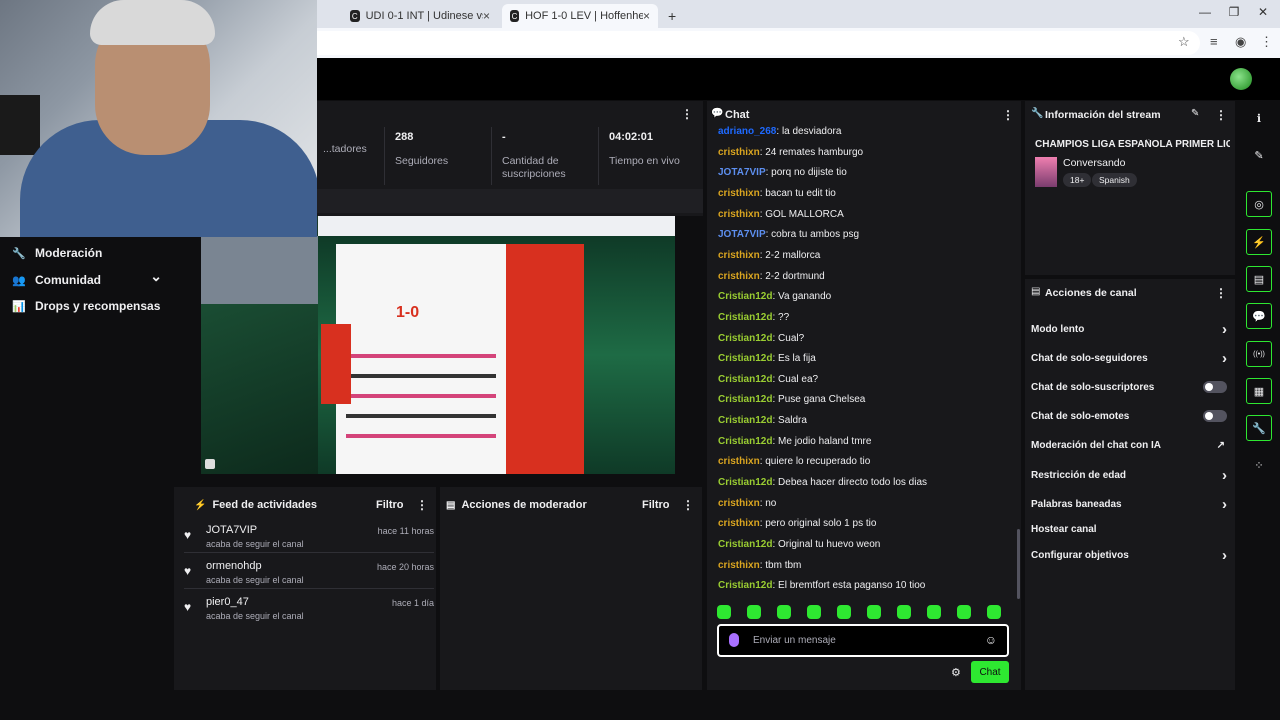  What do you see at coordinates (1259, 428) in the screenshot?
I see `wrench-icon: 🔧` at bounding box center [1259, 428].